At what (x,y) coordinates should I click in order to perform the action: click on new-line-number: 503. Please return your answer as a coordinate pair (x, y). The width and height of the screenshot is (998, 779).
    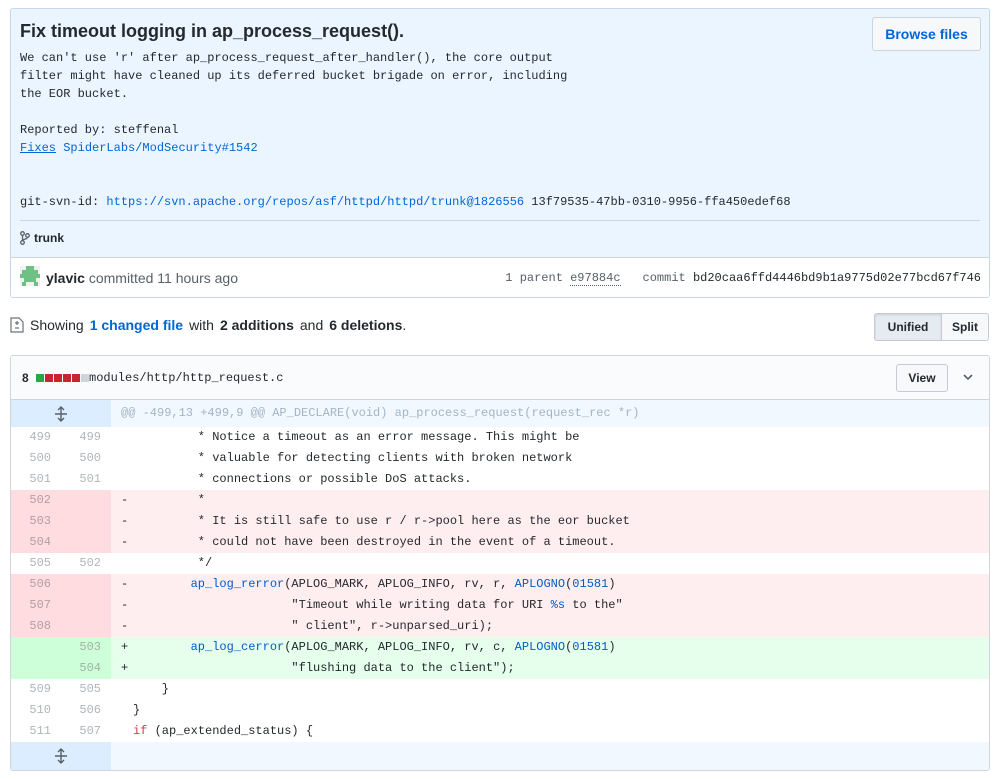
    Looking at the image, I should click on (86, 647).